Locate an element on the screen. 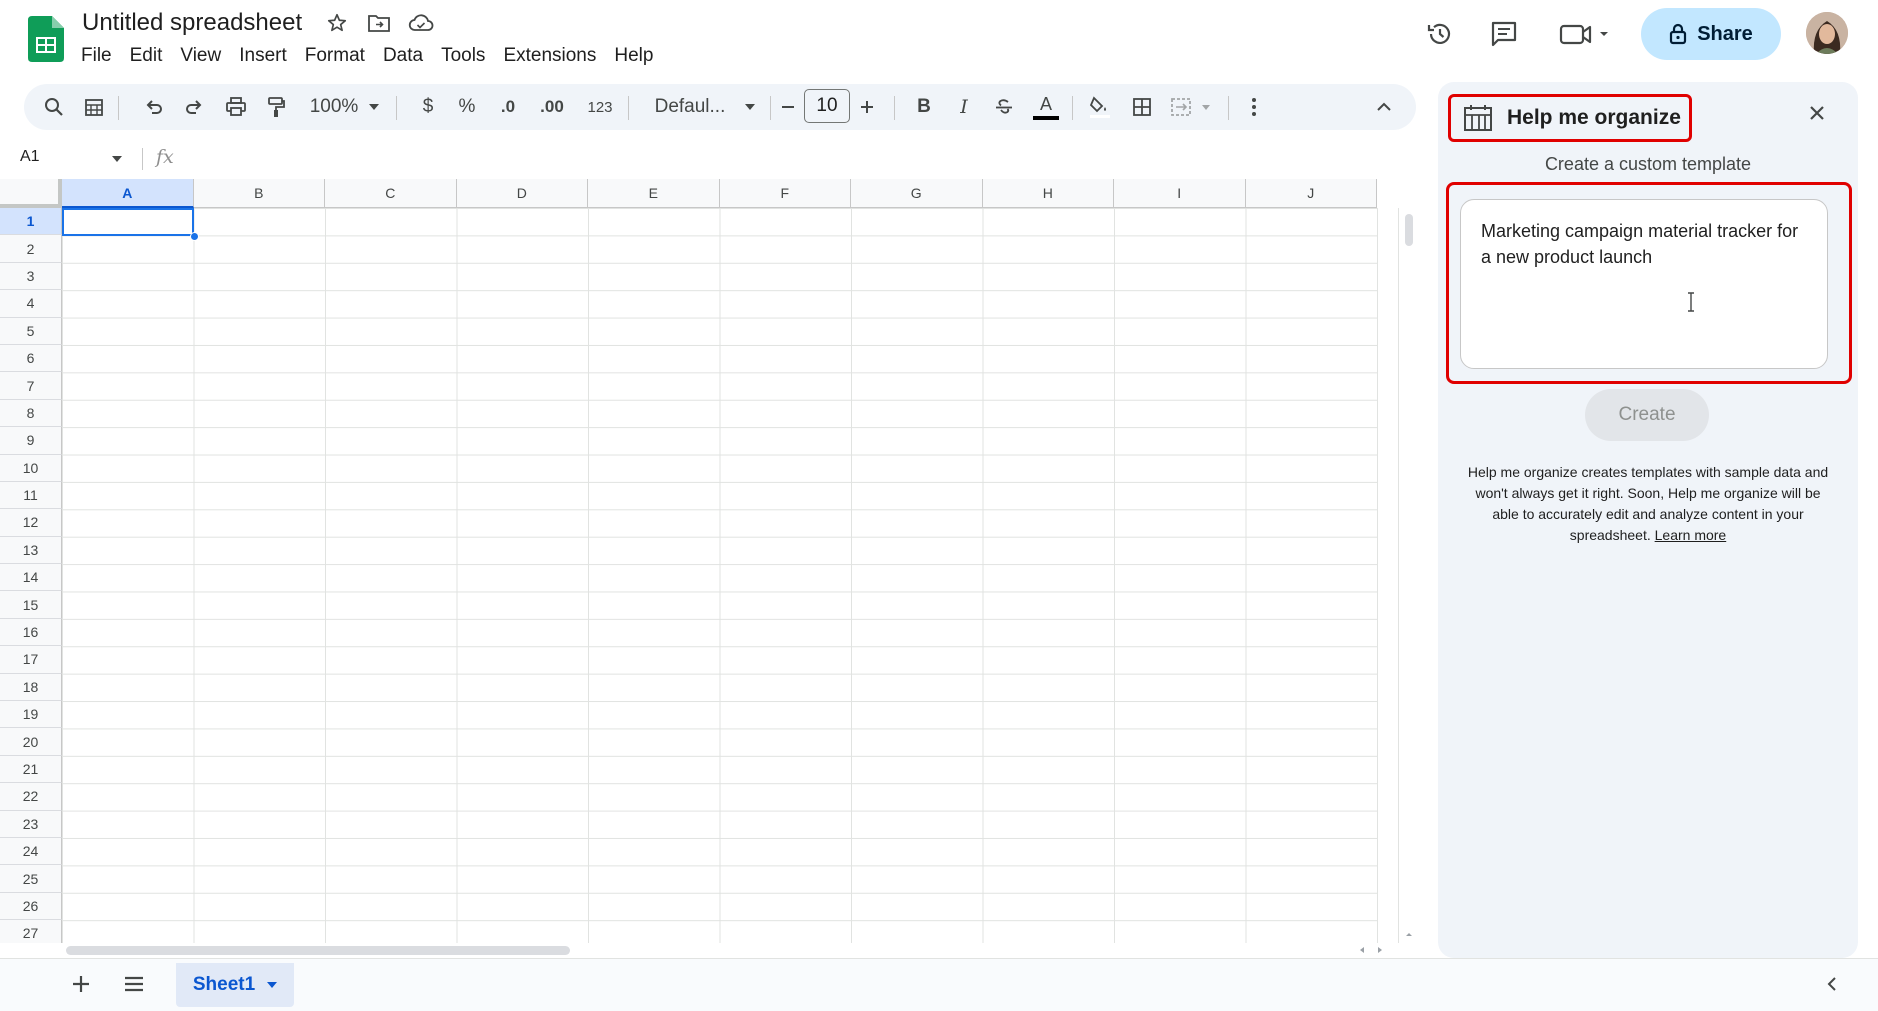 The width and height of the screenshot is (1878, 1011). row-header-24: 24 is located at coordinates (31, 851).